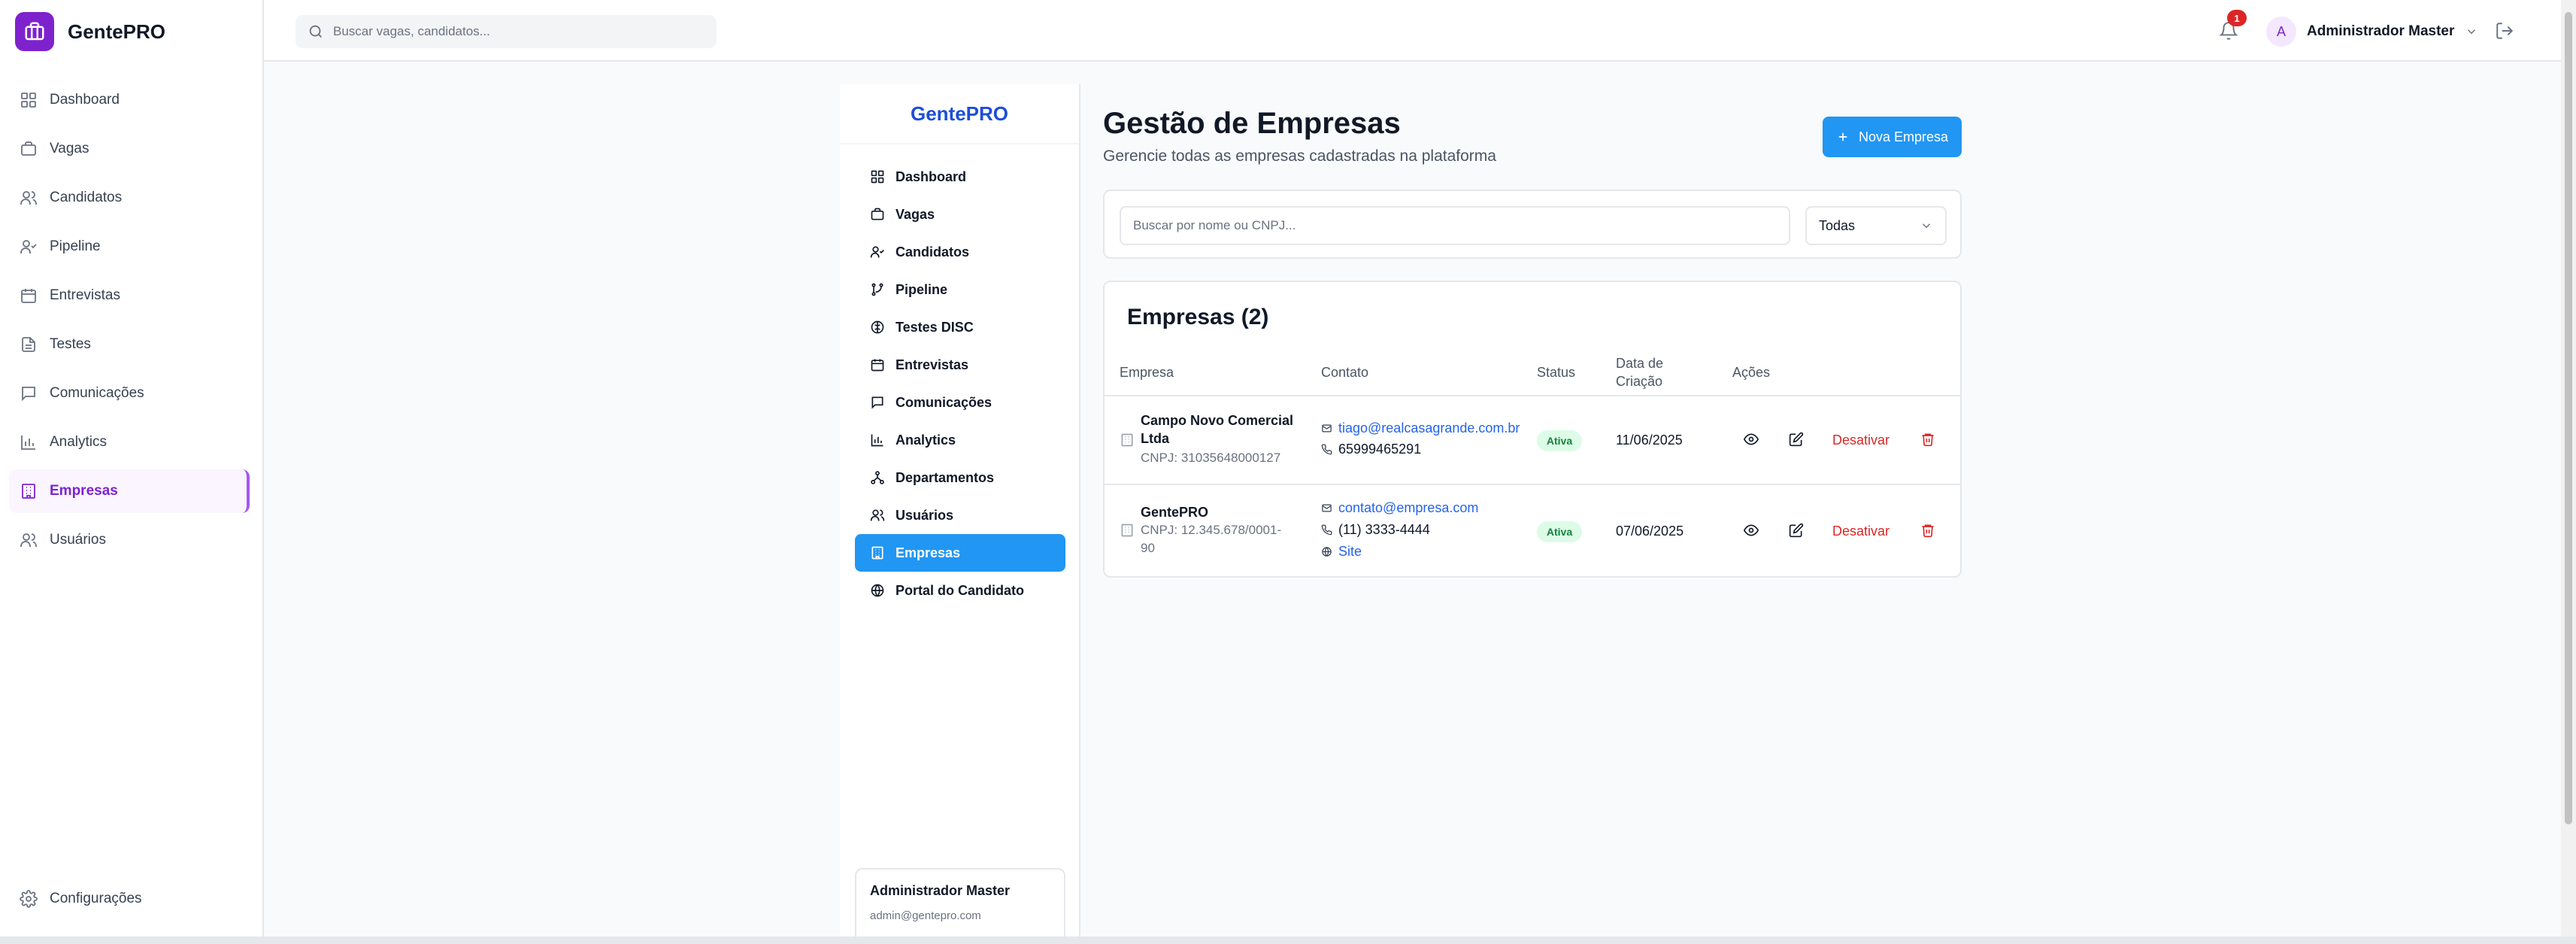 This screenshot has height=944, width=2576. Describe the element at coordinates (915, 214) in the screenshot. I see `inner-item-label: Vagas` at that location.